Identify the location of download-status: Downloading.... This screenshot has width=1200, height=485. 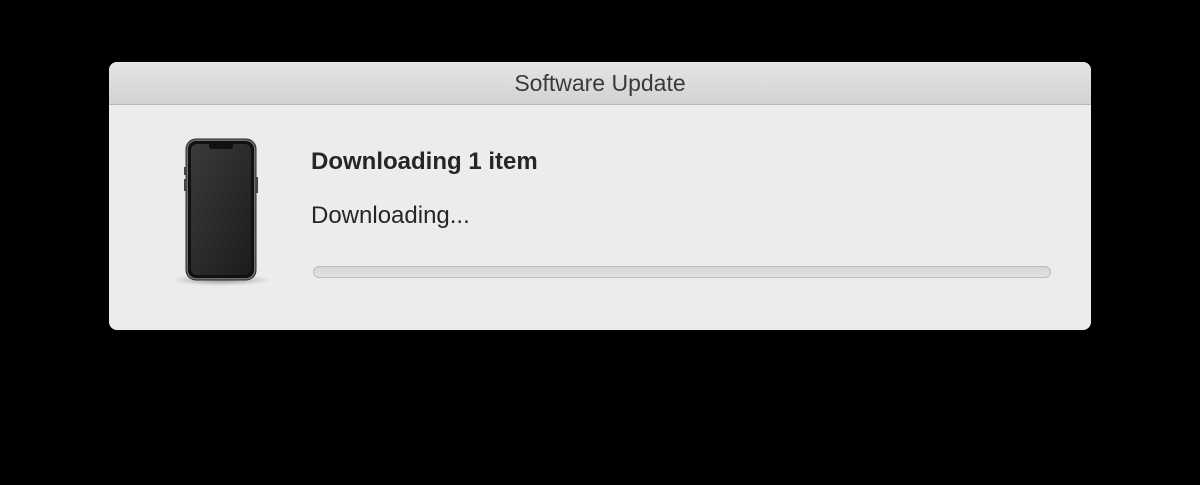
(390, 215).